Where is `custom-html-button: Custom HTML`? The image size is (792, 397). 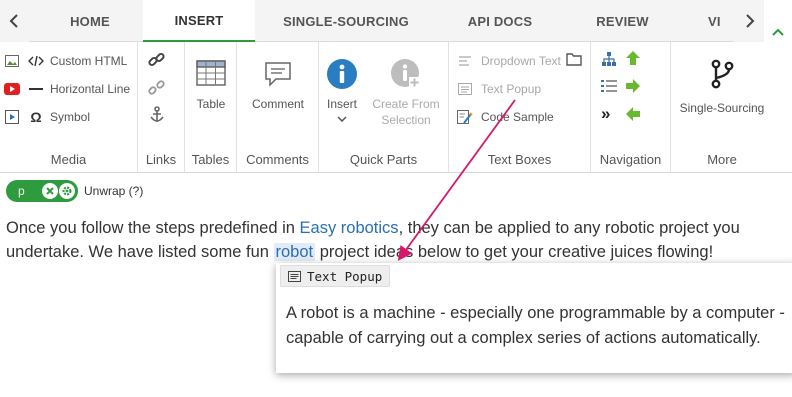
custom-html-button: Custom HTML is located at coordinates (65, 61).